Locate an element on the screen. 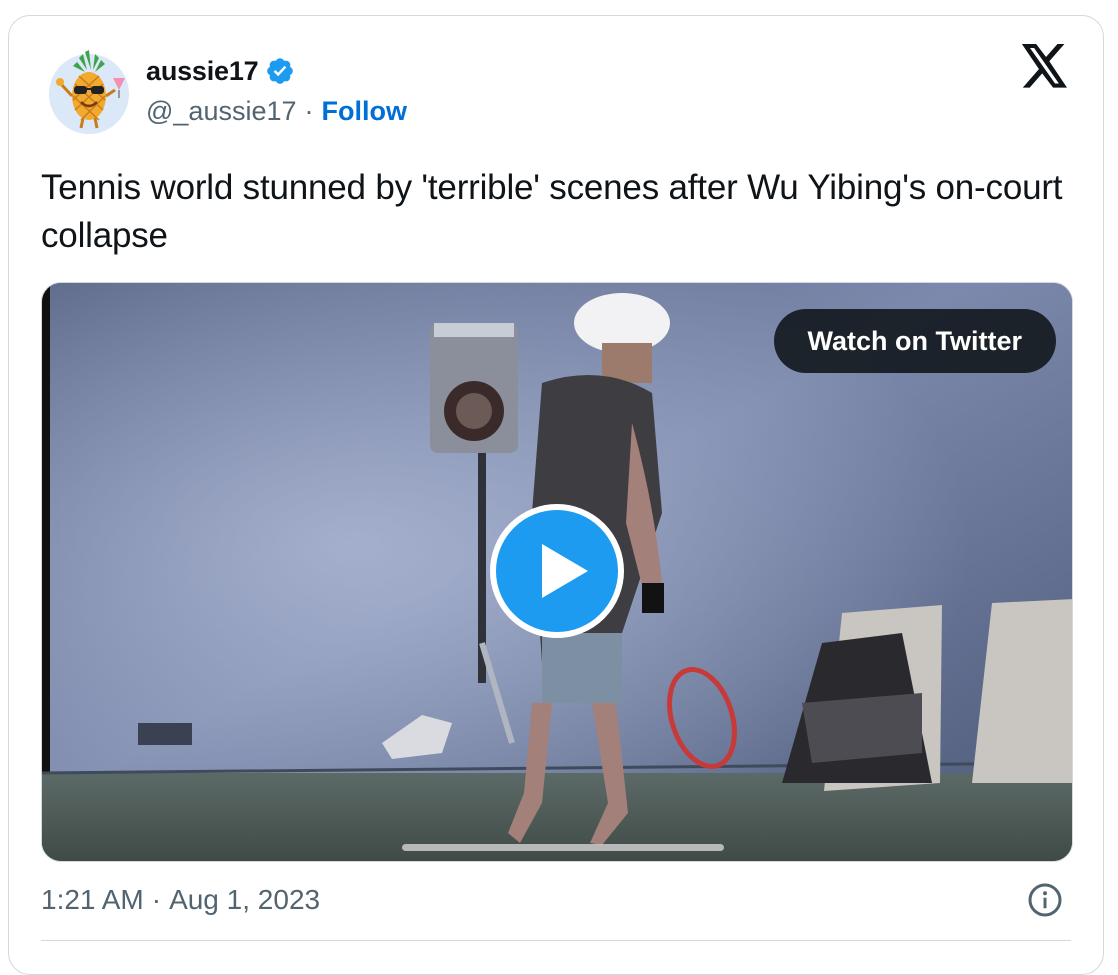  tweet-timestamp: 1:21 AM · Aug 1, 2023 is located at coordinates (180, 900).